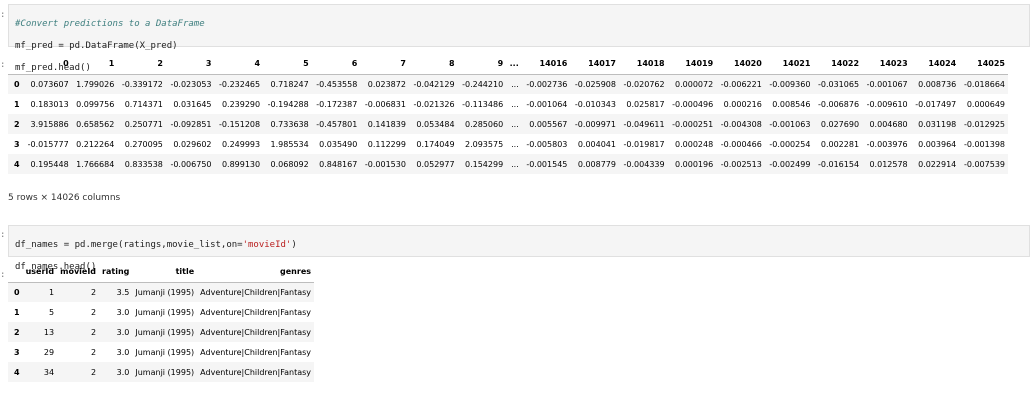 The image size is (1031, 400). What do you see at coordinates (191, 124) in the screenshot?
I see `table-cell: -0.092851` at bounding box center [191, 124].